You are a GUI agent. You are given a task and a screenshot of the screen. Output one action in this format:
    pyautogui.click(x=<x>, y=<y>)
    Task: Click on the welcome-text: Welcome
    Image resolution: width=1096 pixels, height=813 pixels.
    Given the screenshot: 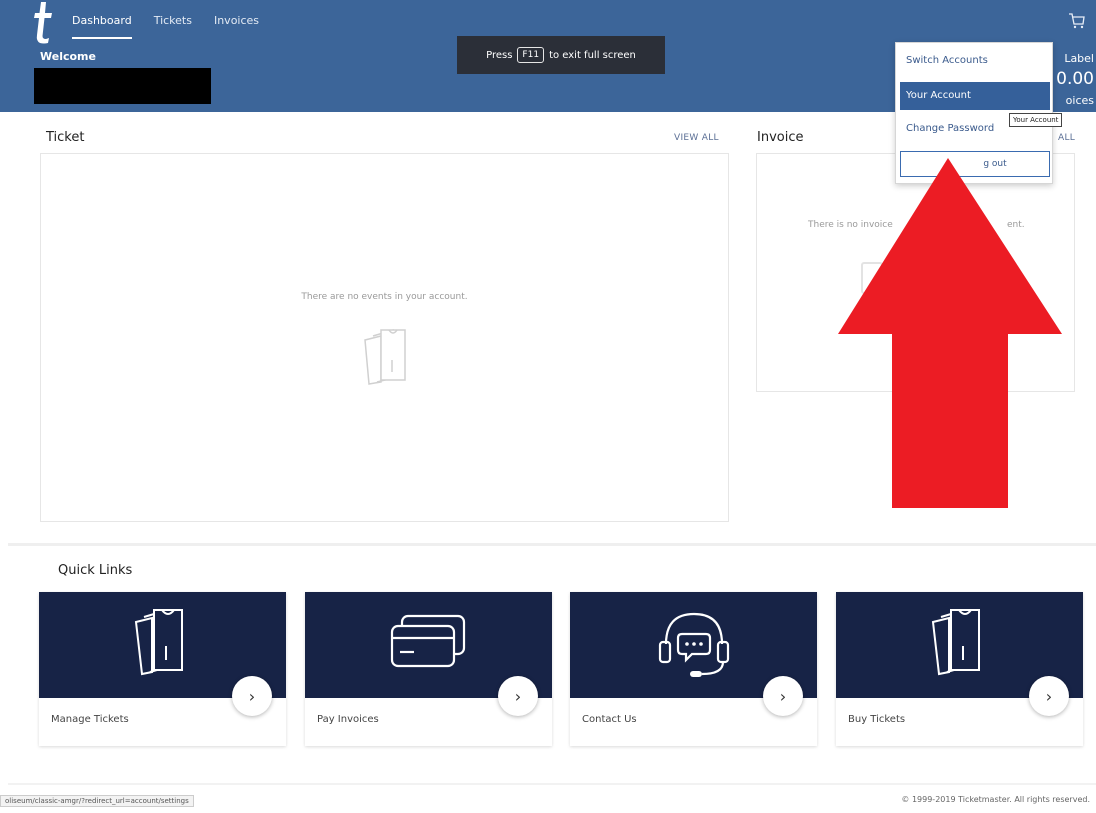 What is the action you would take?
    pyautogui.click(x=68, y=56)
    